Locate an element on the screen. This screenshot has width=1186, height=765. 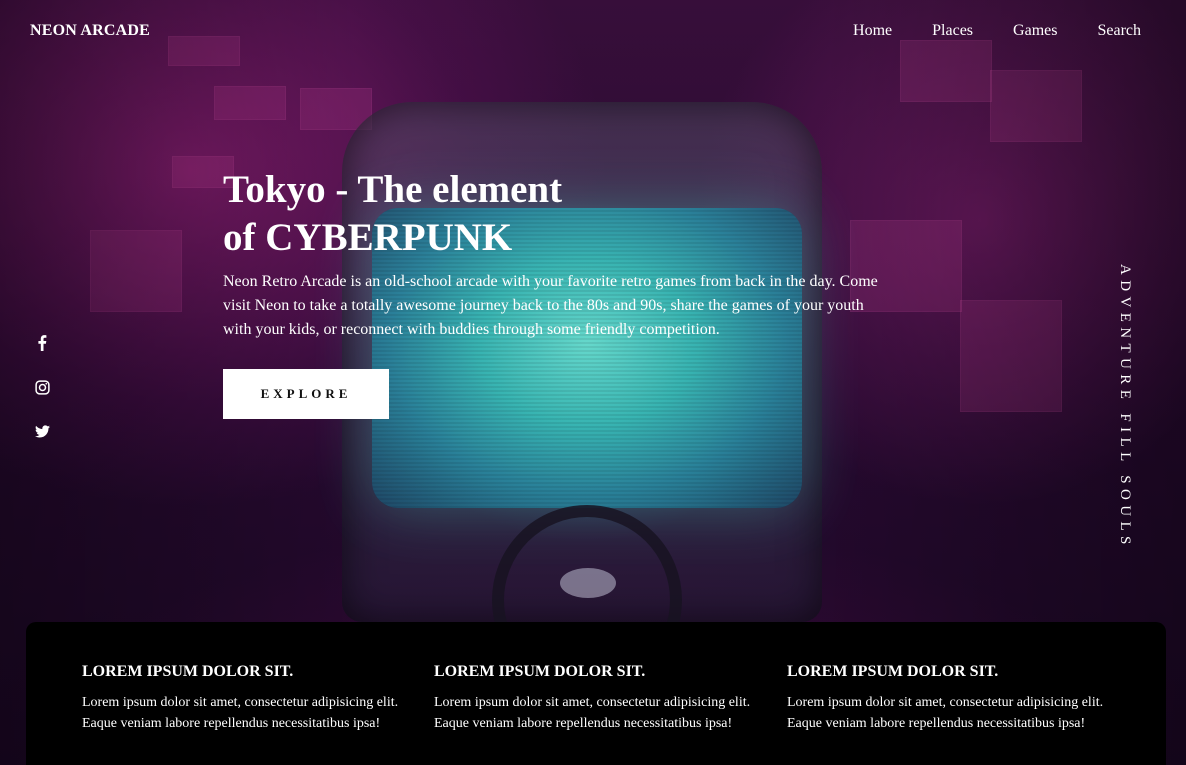
explore-button: EXPLORE is located at coordinates (306, 394).